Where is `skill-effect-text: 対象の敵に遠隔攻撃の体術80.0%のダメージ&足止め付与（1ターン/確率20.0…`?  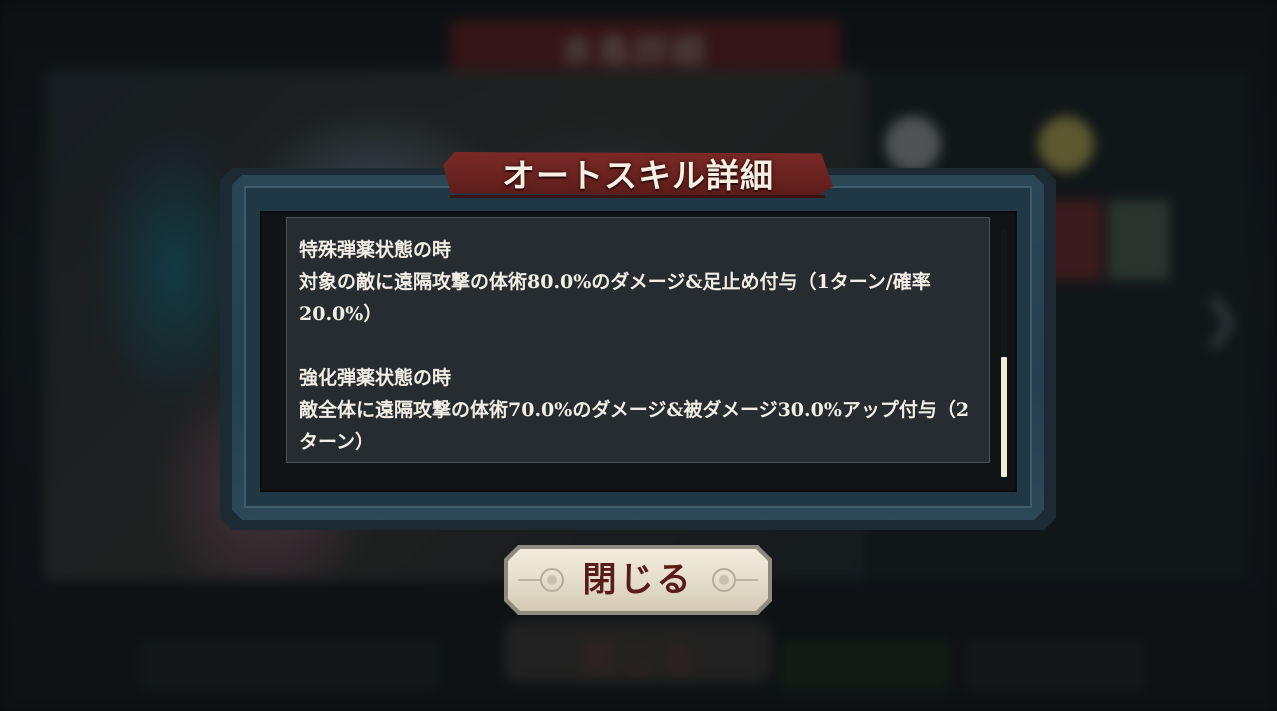
skill-effect-text: 対象の敵に遠隔攻撃の体術80.0%のダメージ&足止め付与（1ターン/確率20.0… is located at coordinates (615, 298).